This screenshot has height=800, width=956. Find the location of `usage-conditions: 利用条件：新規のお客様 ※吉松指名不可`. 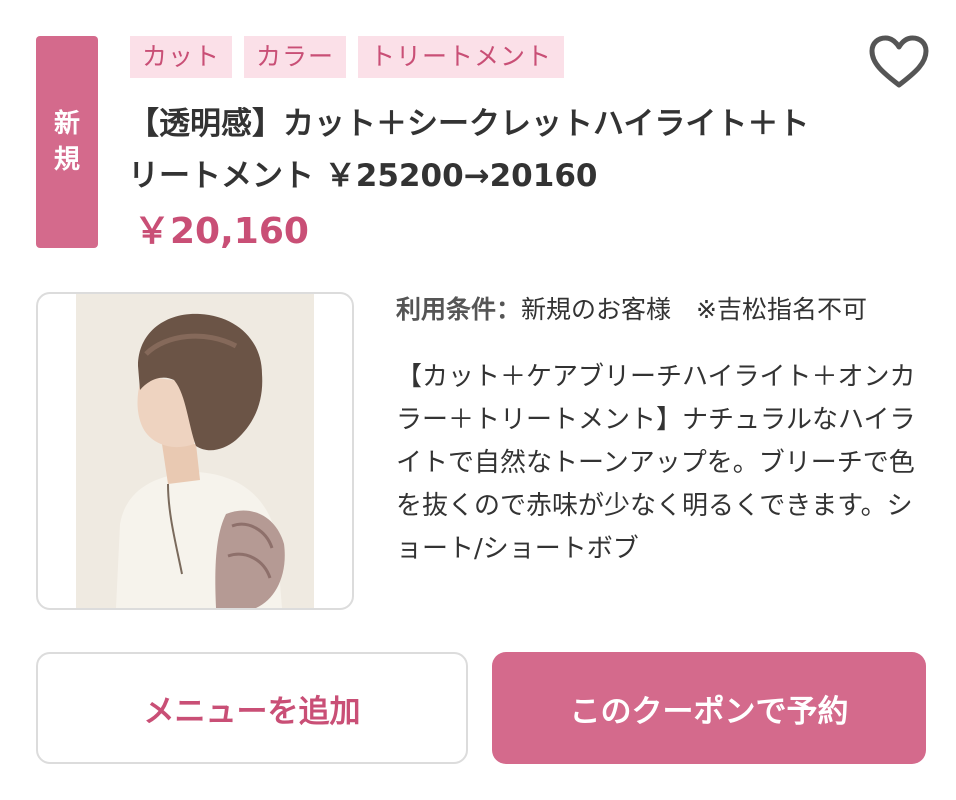

usage-conditions: 利用条件：新規のお客様 ※吉松指名不可 is located at coordinates (631, 310).